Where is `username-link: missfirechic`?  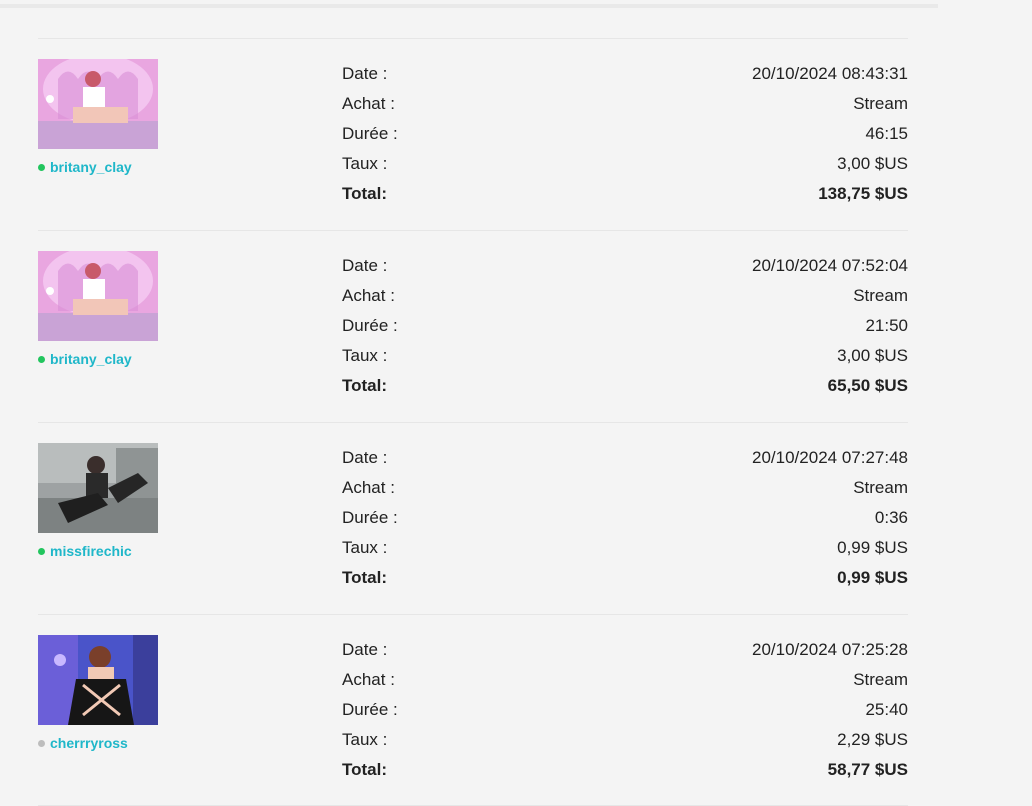 username-link: missfirechic is located at coordinates (85, 551).